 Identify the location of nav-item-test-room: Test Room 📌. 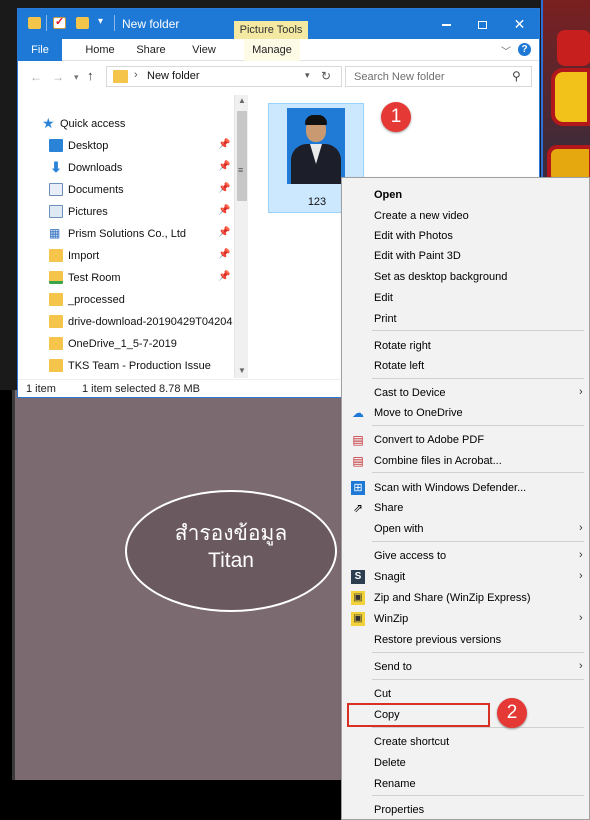
(126, 278).